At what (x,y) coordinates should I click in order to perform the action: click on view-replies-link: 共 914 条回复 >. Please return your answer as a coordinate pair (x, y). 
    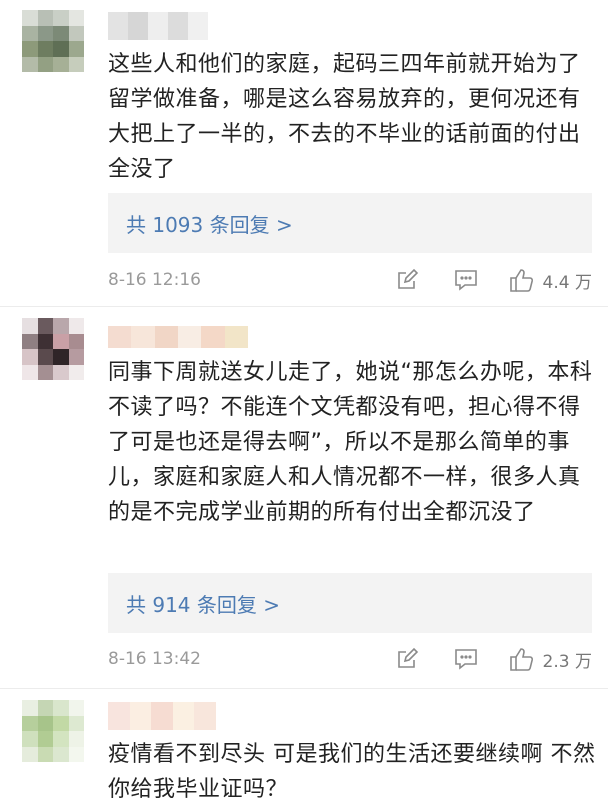
    Looking at the image, I should click on (203, 603).